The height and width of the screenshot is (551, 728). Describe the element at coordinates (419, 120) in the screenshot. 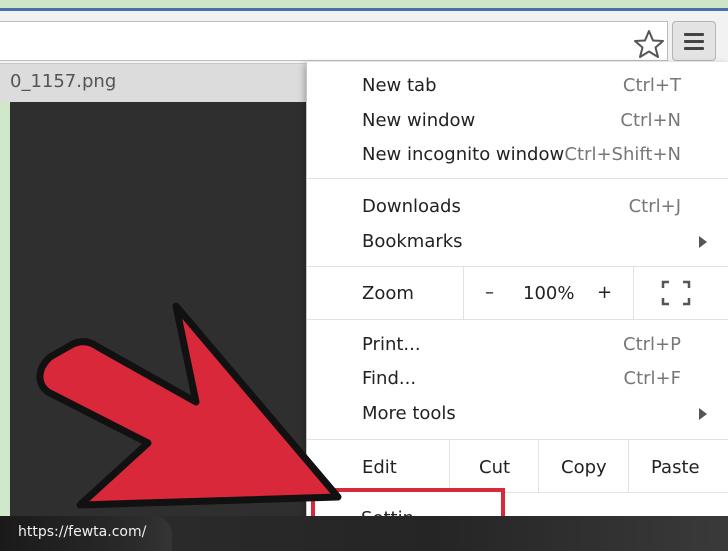

I see `menu-item-label: New window` at that location.